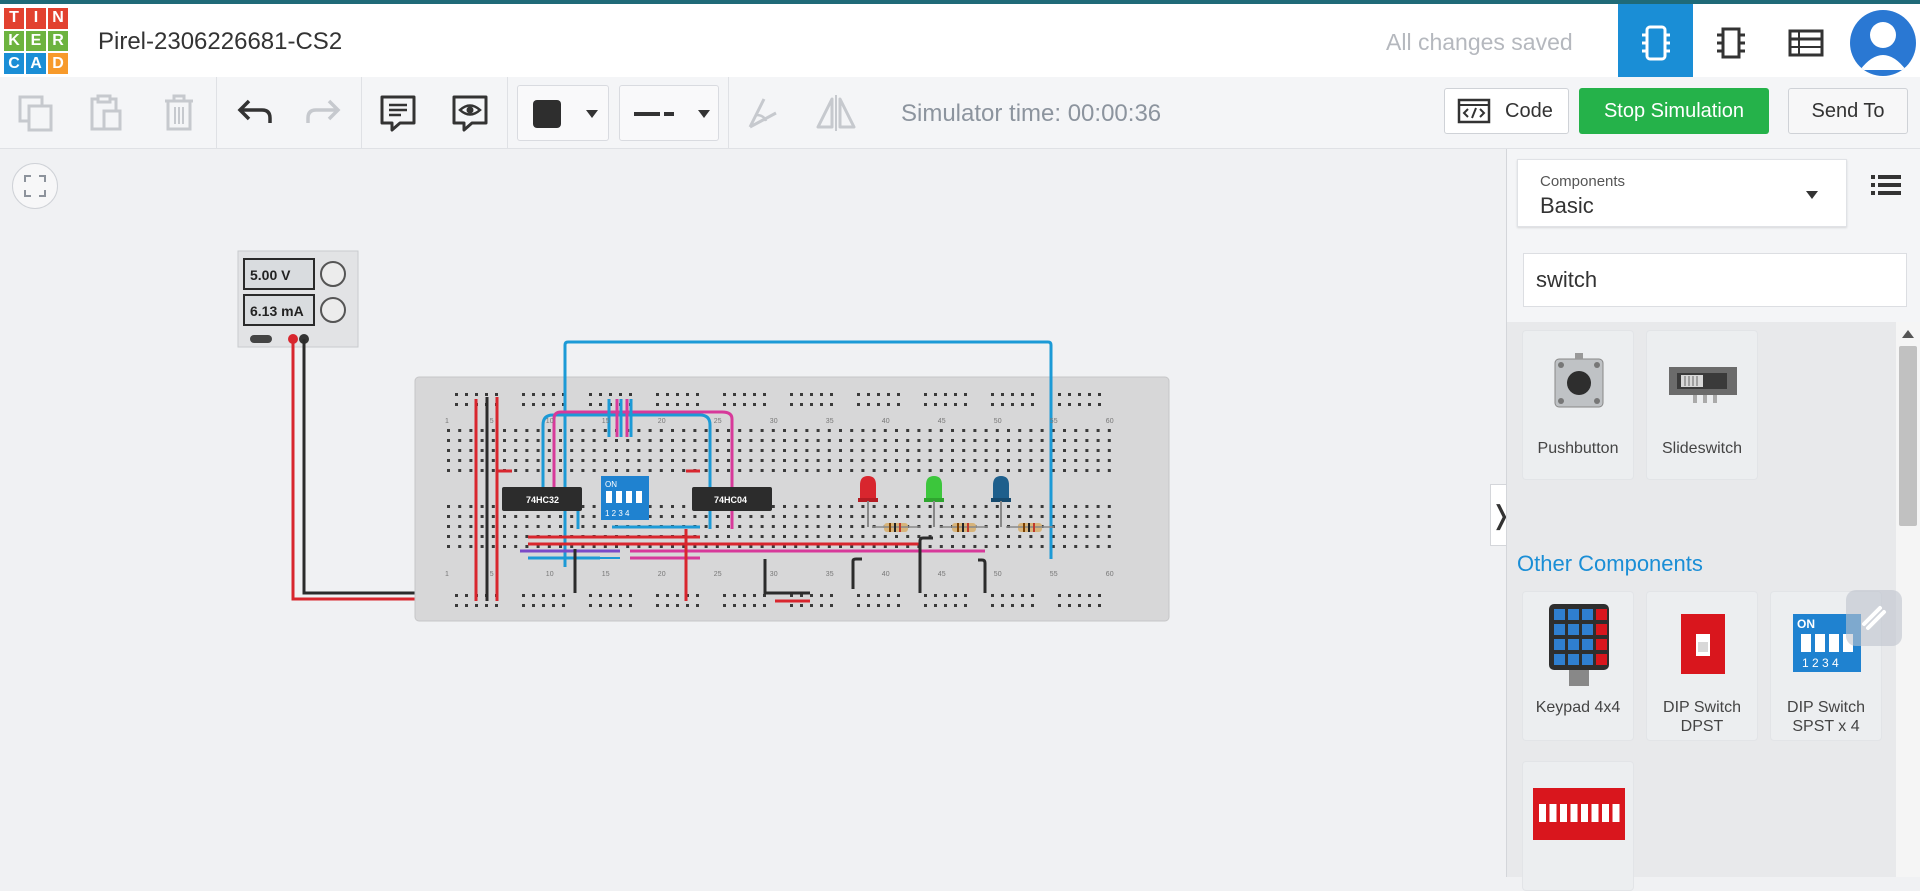 The image size is (1920, 891). Describe the element at coordinates (1702, 666) in the screenshot. I see `component-card-dip-dpst: DIP Switch DPST` at that location.